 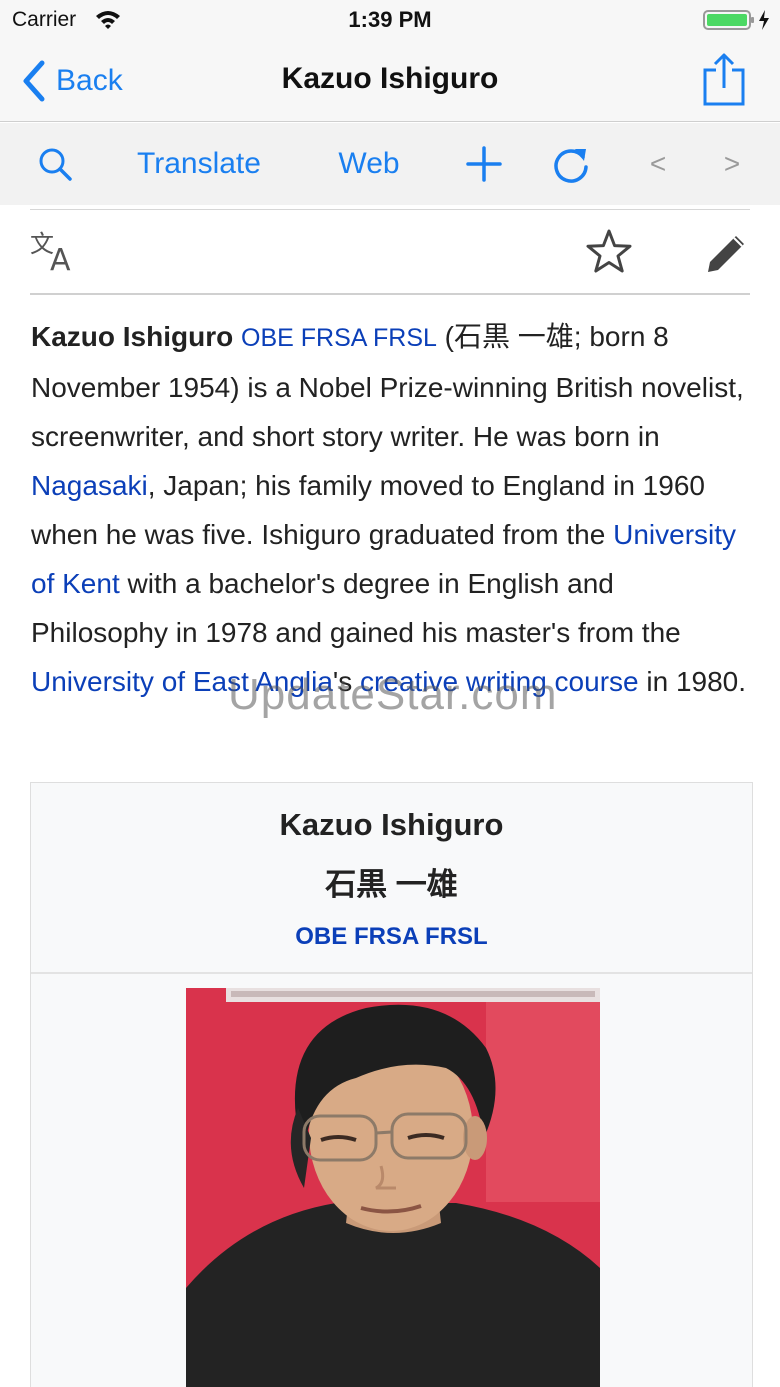 I want to click on star-icon, so click(x=609, y=252).